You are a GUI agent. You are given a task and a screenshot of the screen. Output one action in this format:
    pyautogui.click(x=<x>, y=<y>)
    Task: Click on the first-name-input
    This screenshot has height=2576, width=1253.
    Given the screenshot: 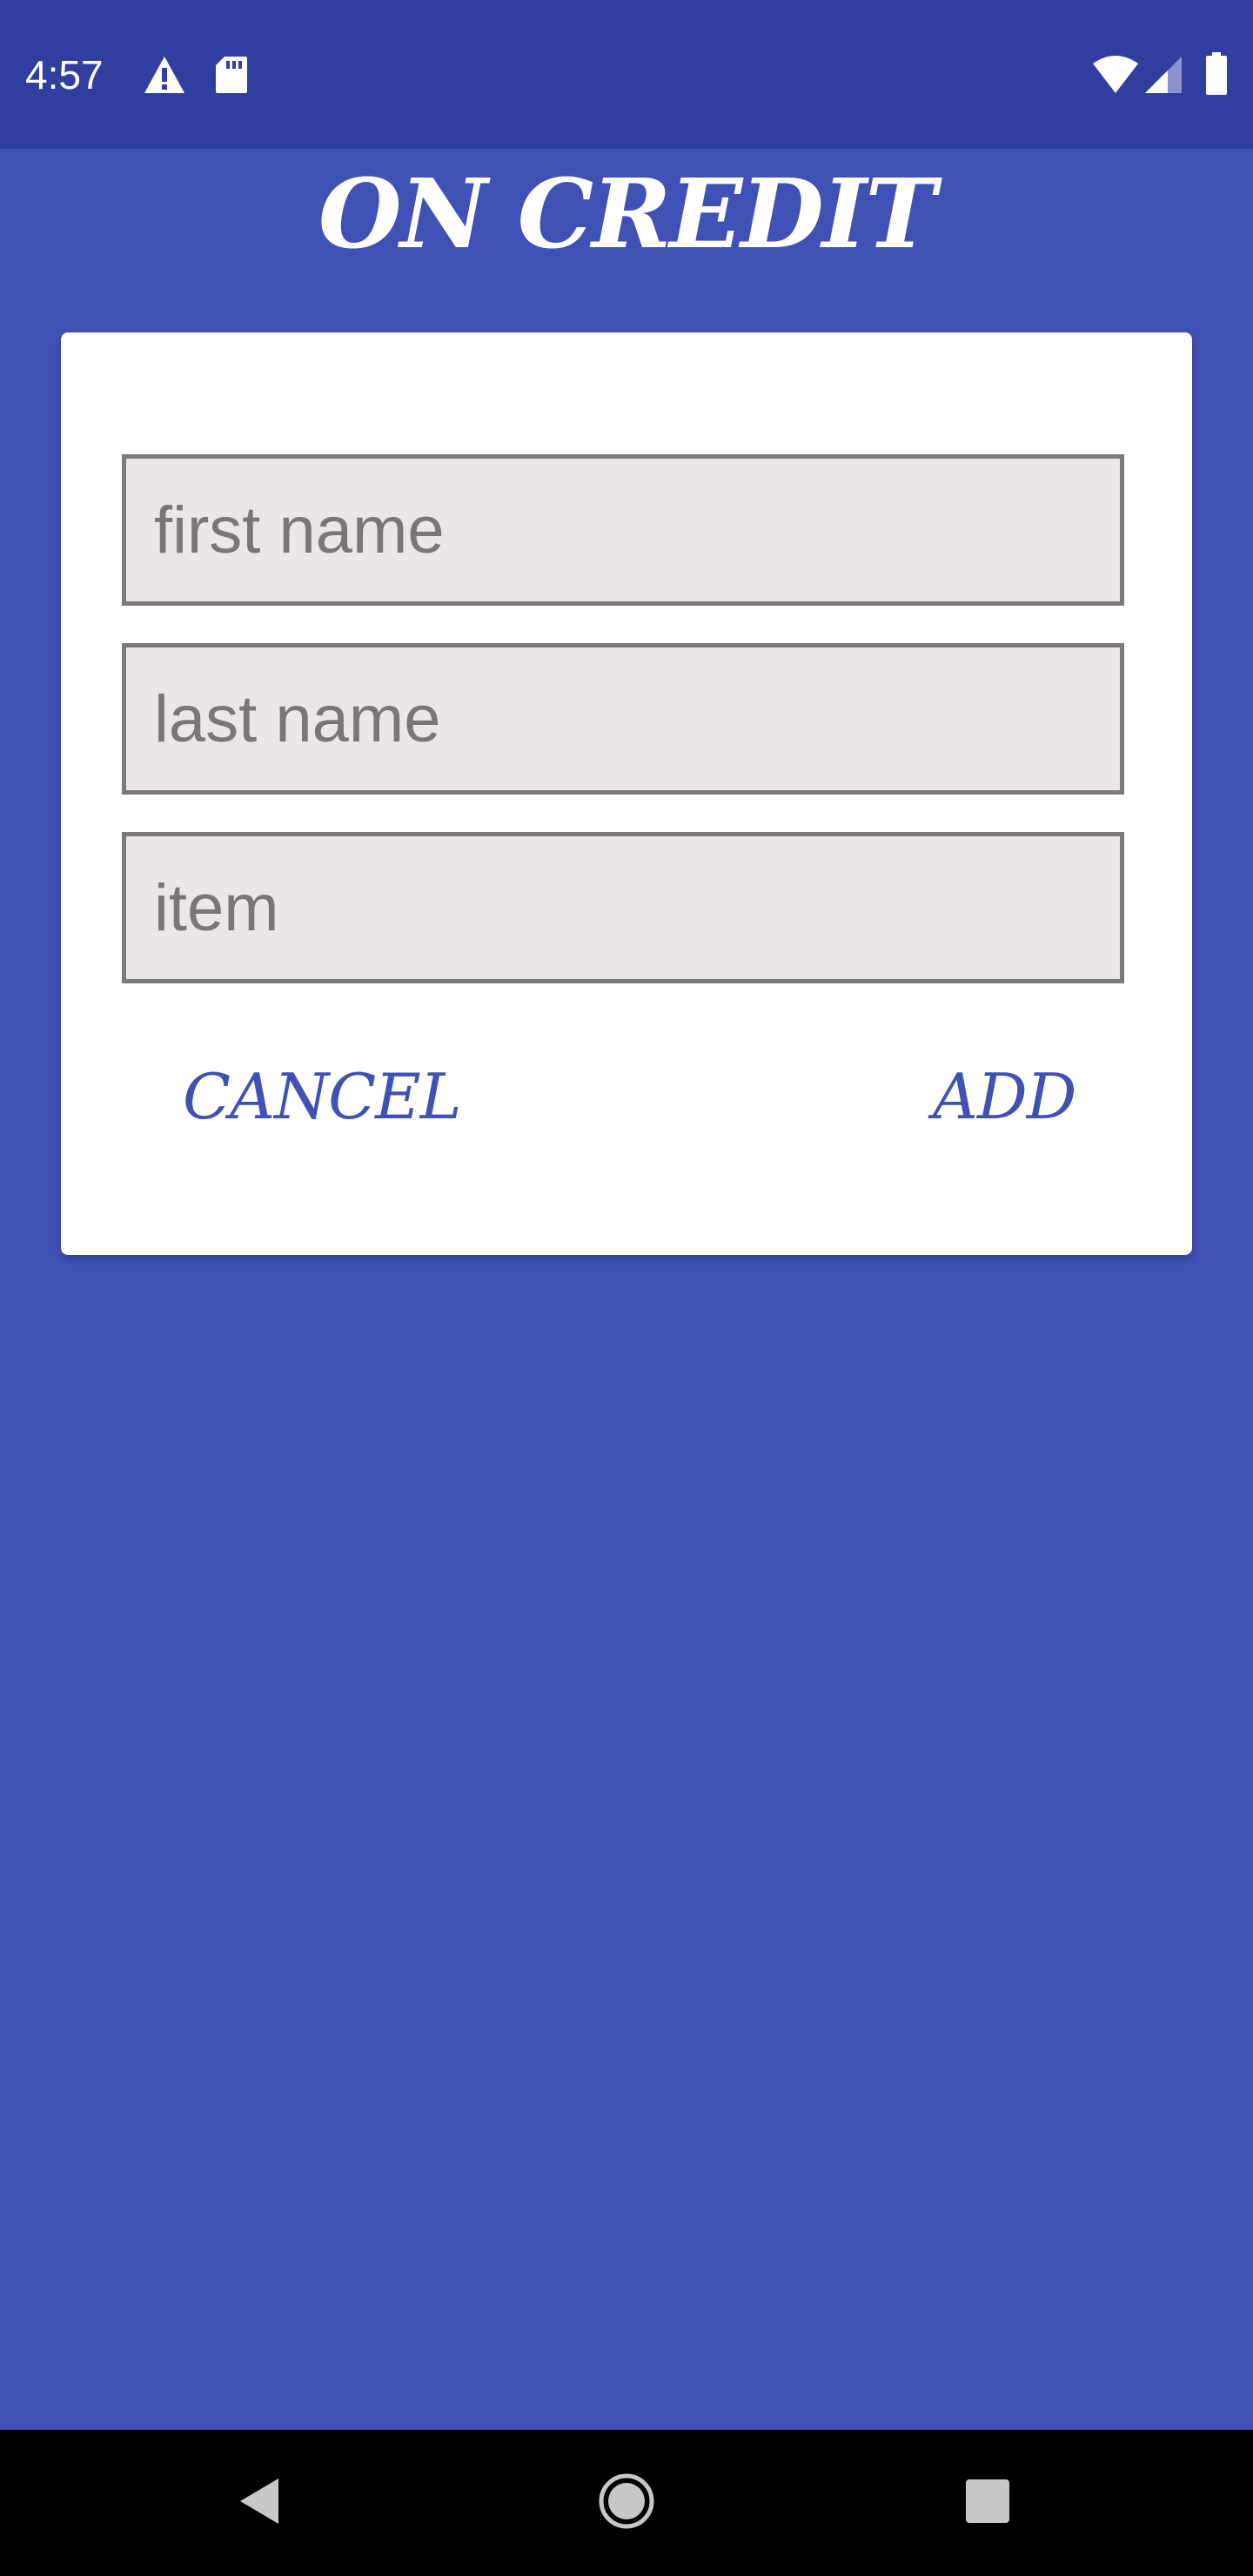 What is the action you would take?
    pyautogui.click(x=623, y=530)
    